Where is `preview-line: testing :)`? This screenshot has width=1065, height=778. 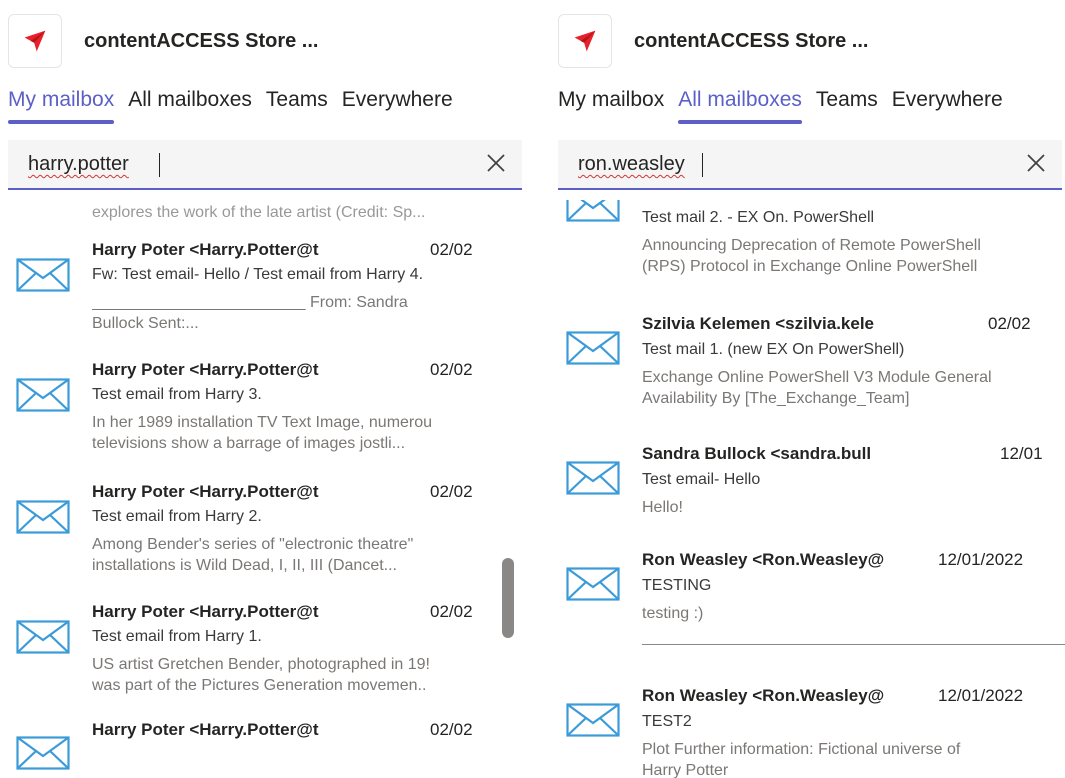
preview-line: testing :) is located at coordinates (673, 613).